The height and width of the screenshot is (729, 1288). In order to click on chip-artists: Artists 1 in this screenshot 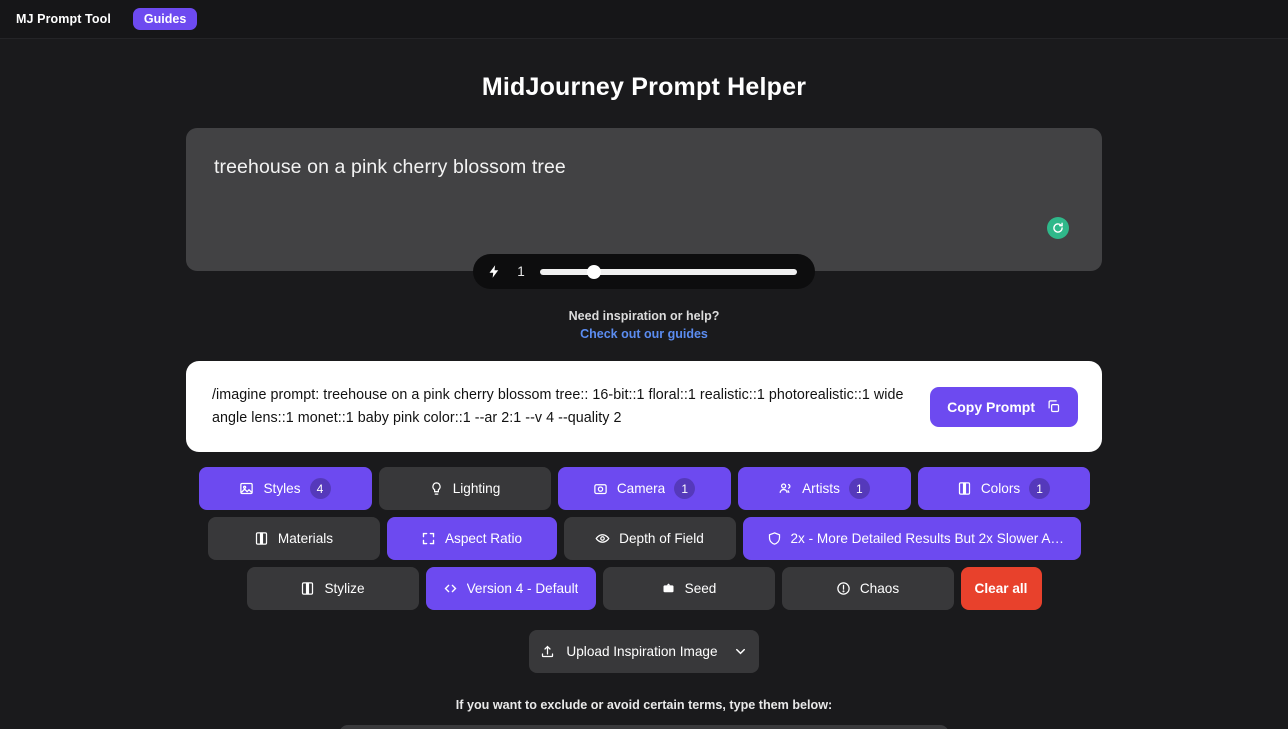, I will do `click(824, 488)`.